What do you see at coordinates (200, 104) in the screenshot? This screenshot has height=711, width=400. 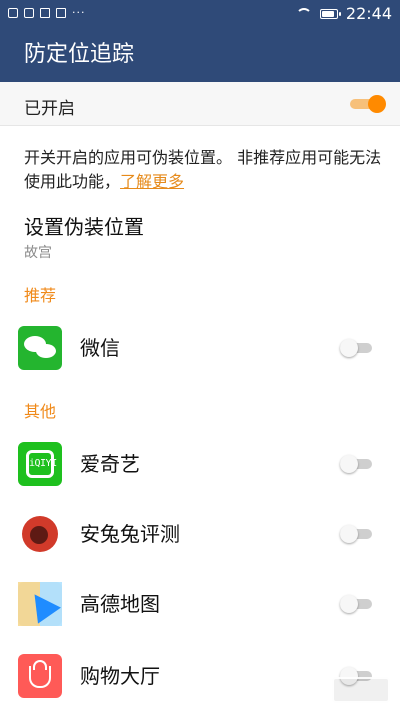 I see `master-toggle-row: 已开启` at bounding box center [200, 104].